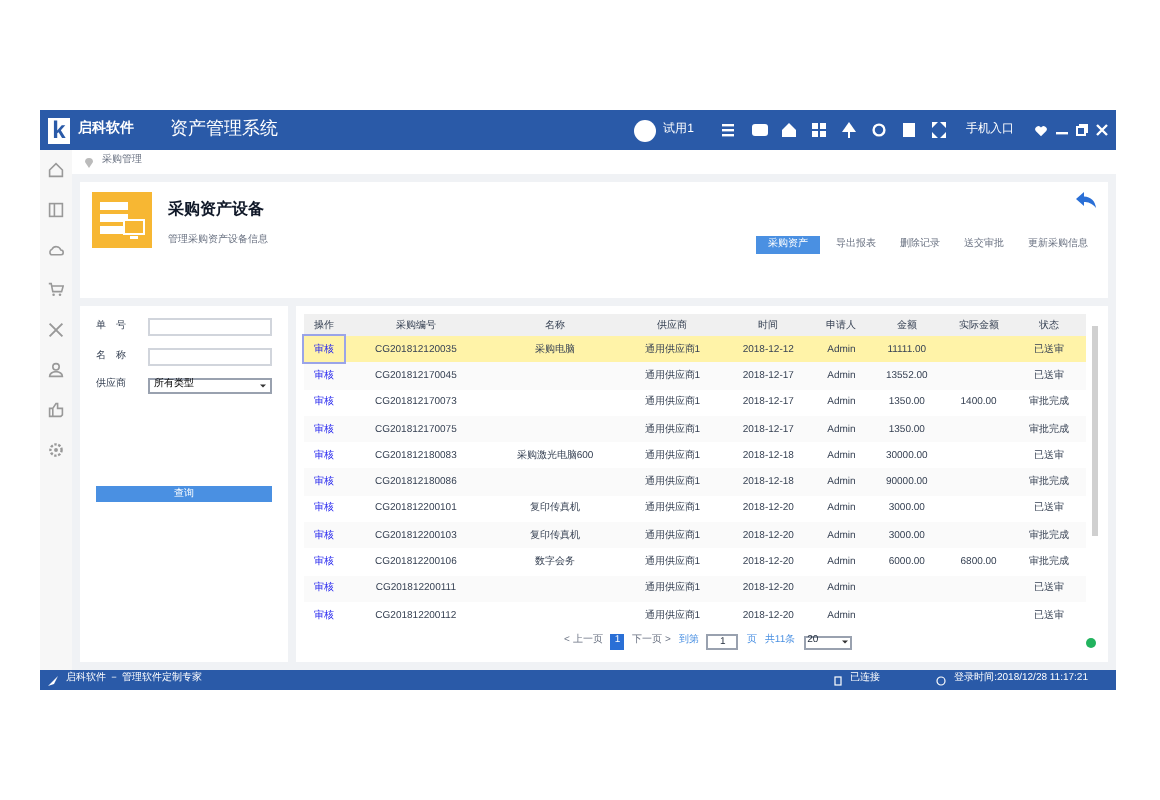 The image size is (1160, 800). What do you see at coordinates (56, 370) in the screenshot?
I see `user-icon` at bounding box center [56, 370].